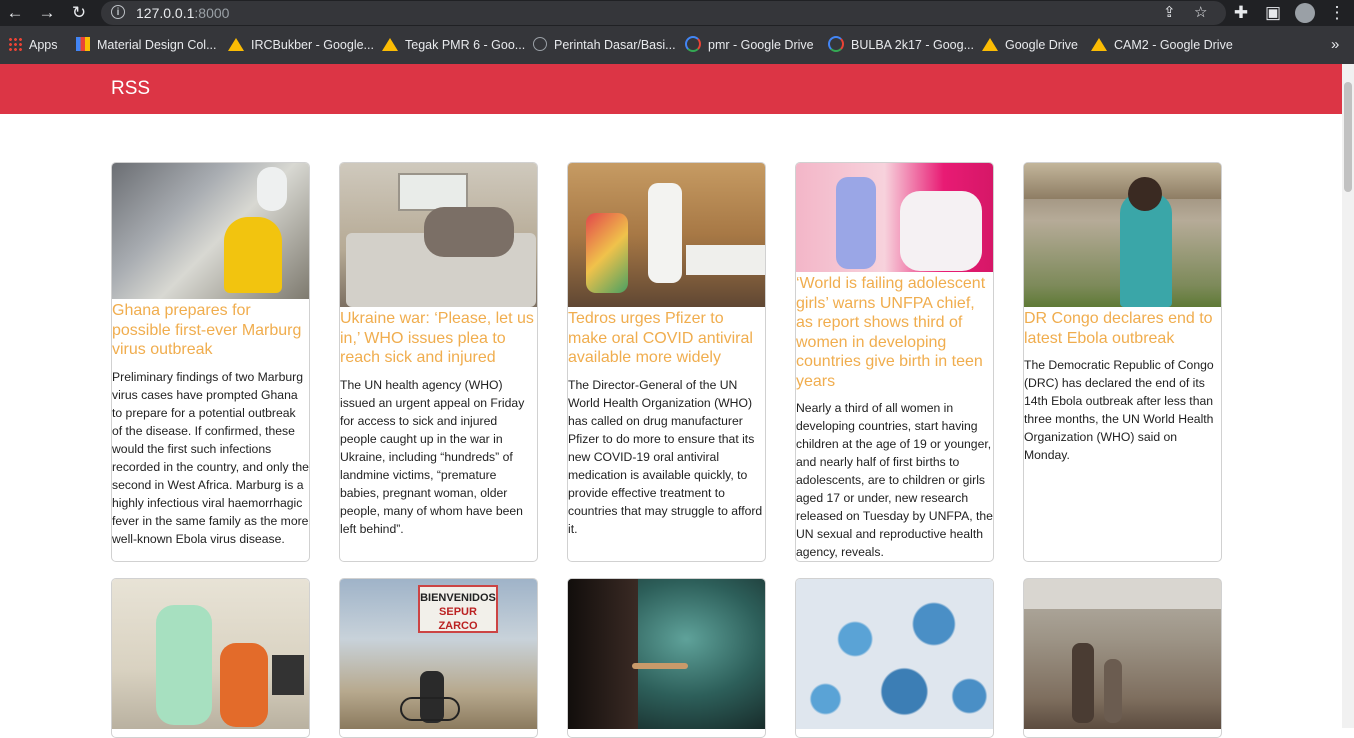  What do you see at coordinates (1348, 396) in the screenshot?
I see `page-scrollbar` at bounding box center [1348, 396].